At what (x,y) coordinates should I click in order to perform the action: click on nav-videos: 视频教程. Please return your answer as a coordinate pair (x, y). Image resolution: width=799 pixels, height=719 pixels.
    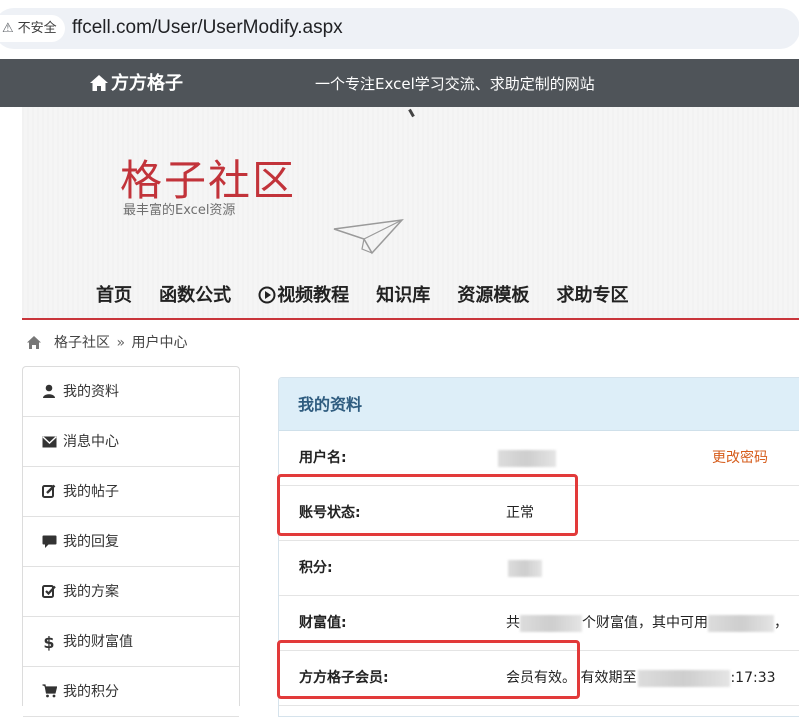
    Looking at the image, I should click on (303, 297).